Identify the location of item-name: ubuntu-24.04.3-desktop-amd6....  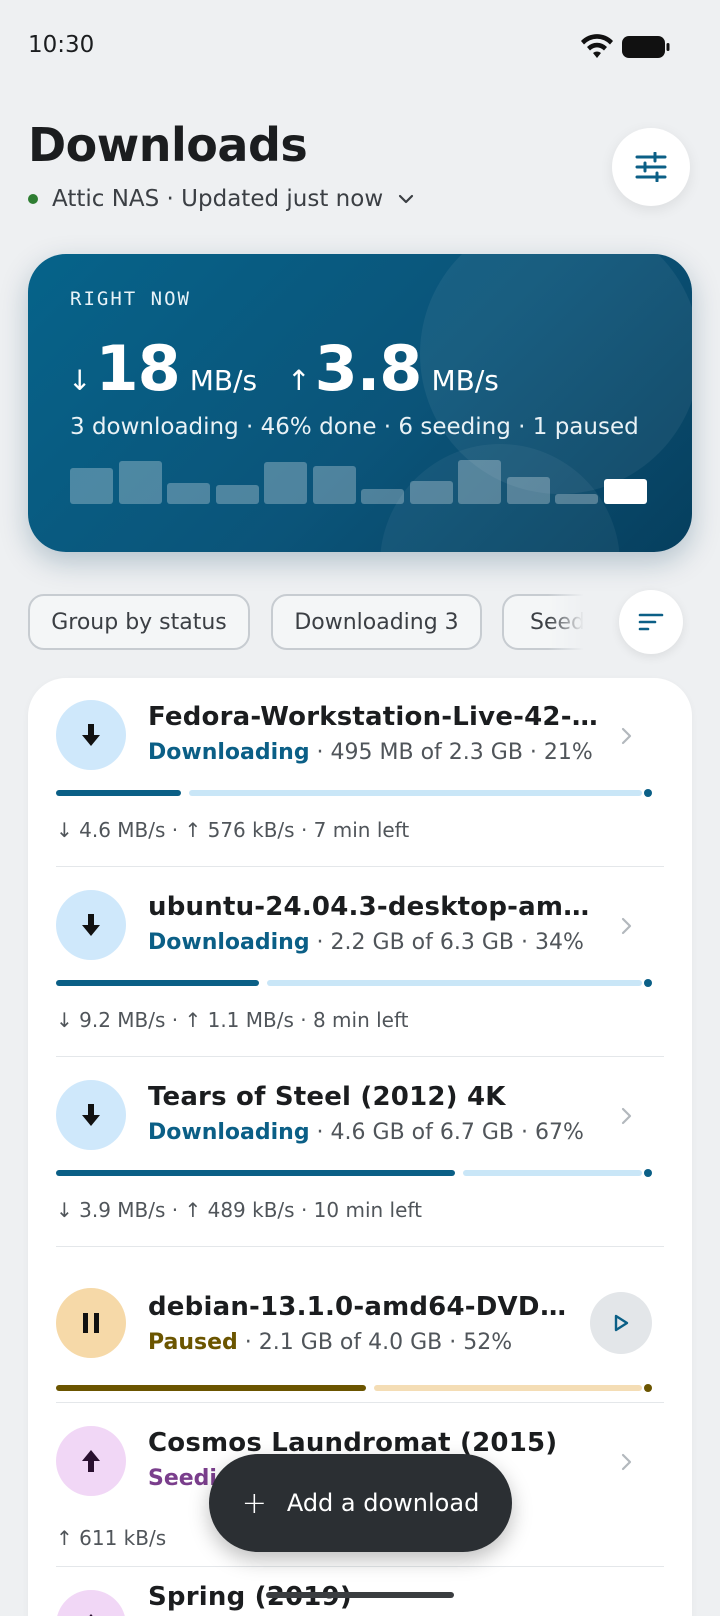
(373, 907).